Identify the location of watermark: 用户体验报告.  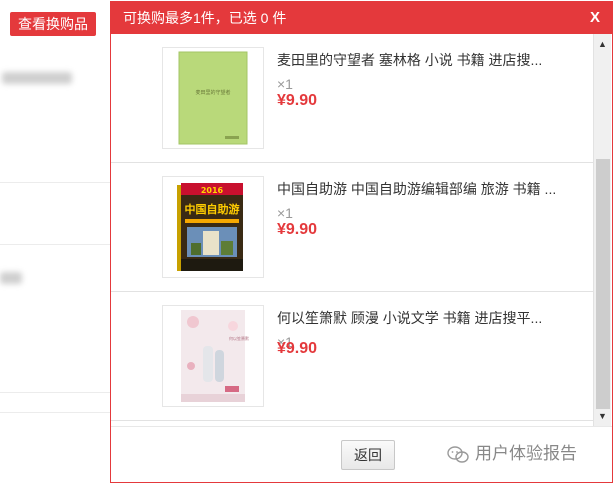
(512, 454).